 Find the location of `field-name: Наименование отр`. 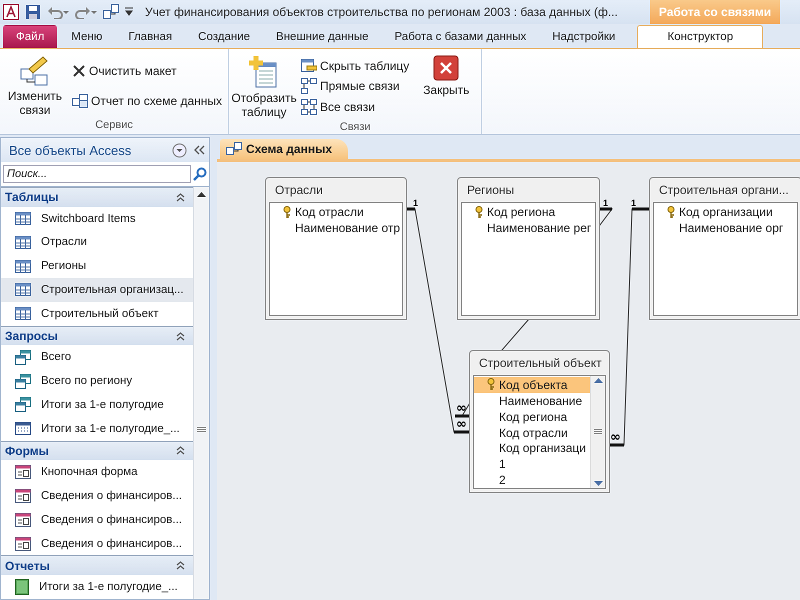

field-name: Наименование отр is located at coordinates (347, 228).